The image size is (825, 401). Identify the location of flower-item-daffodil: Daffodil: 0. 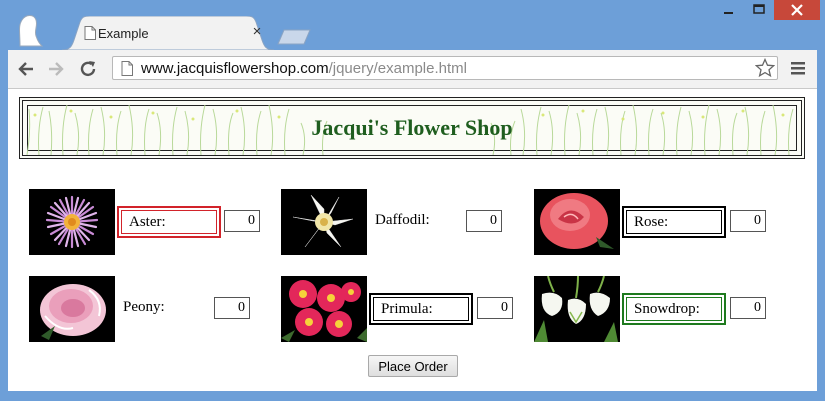
(401, 222).